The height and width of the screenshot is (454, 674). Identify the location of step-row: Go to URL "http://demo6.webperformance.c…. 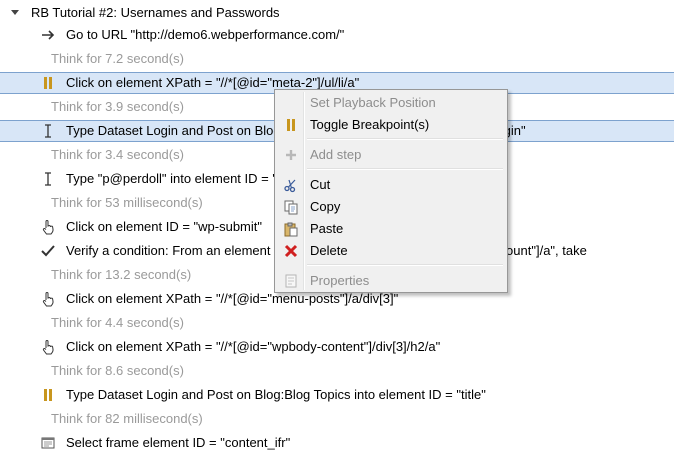
(337, 35).